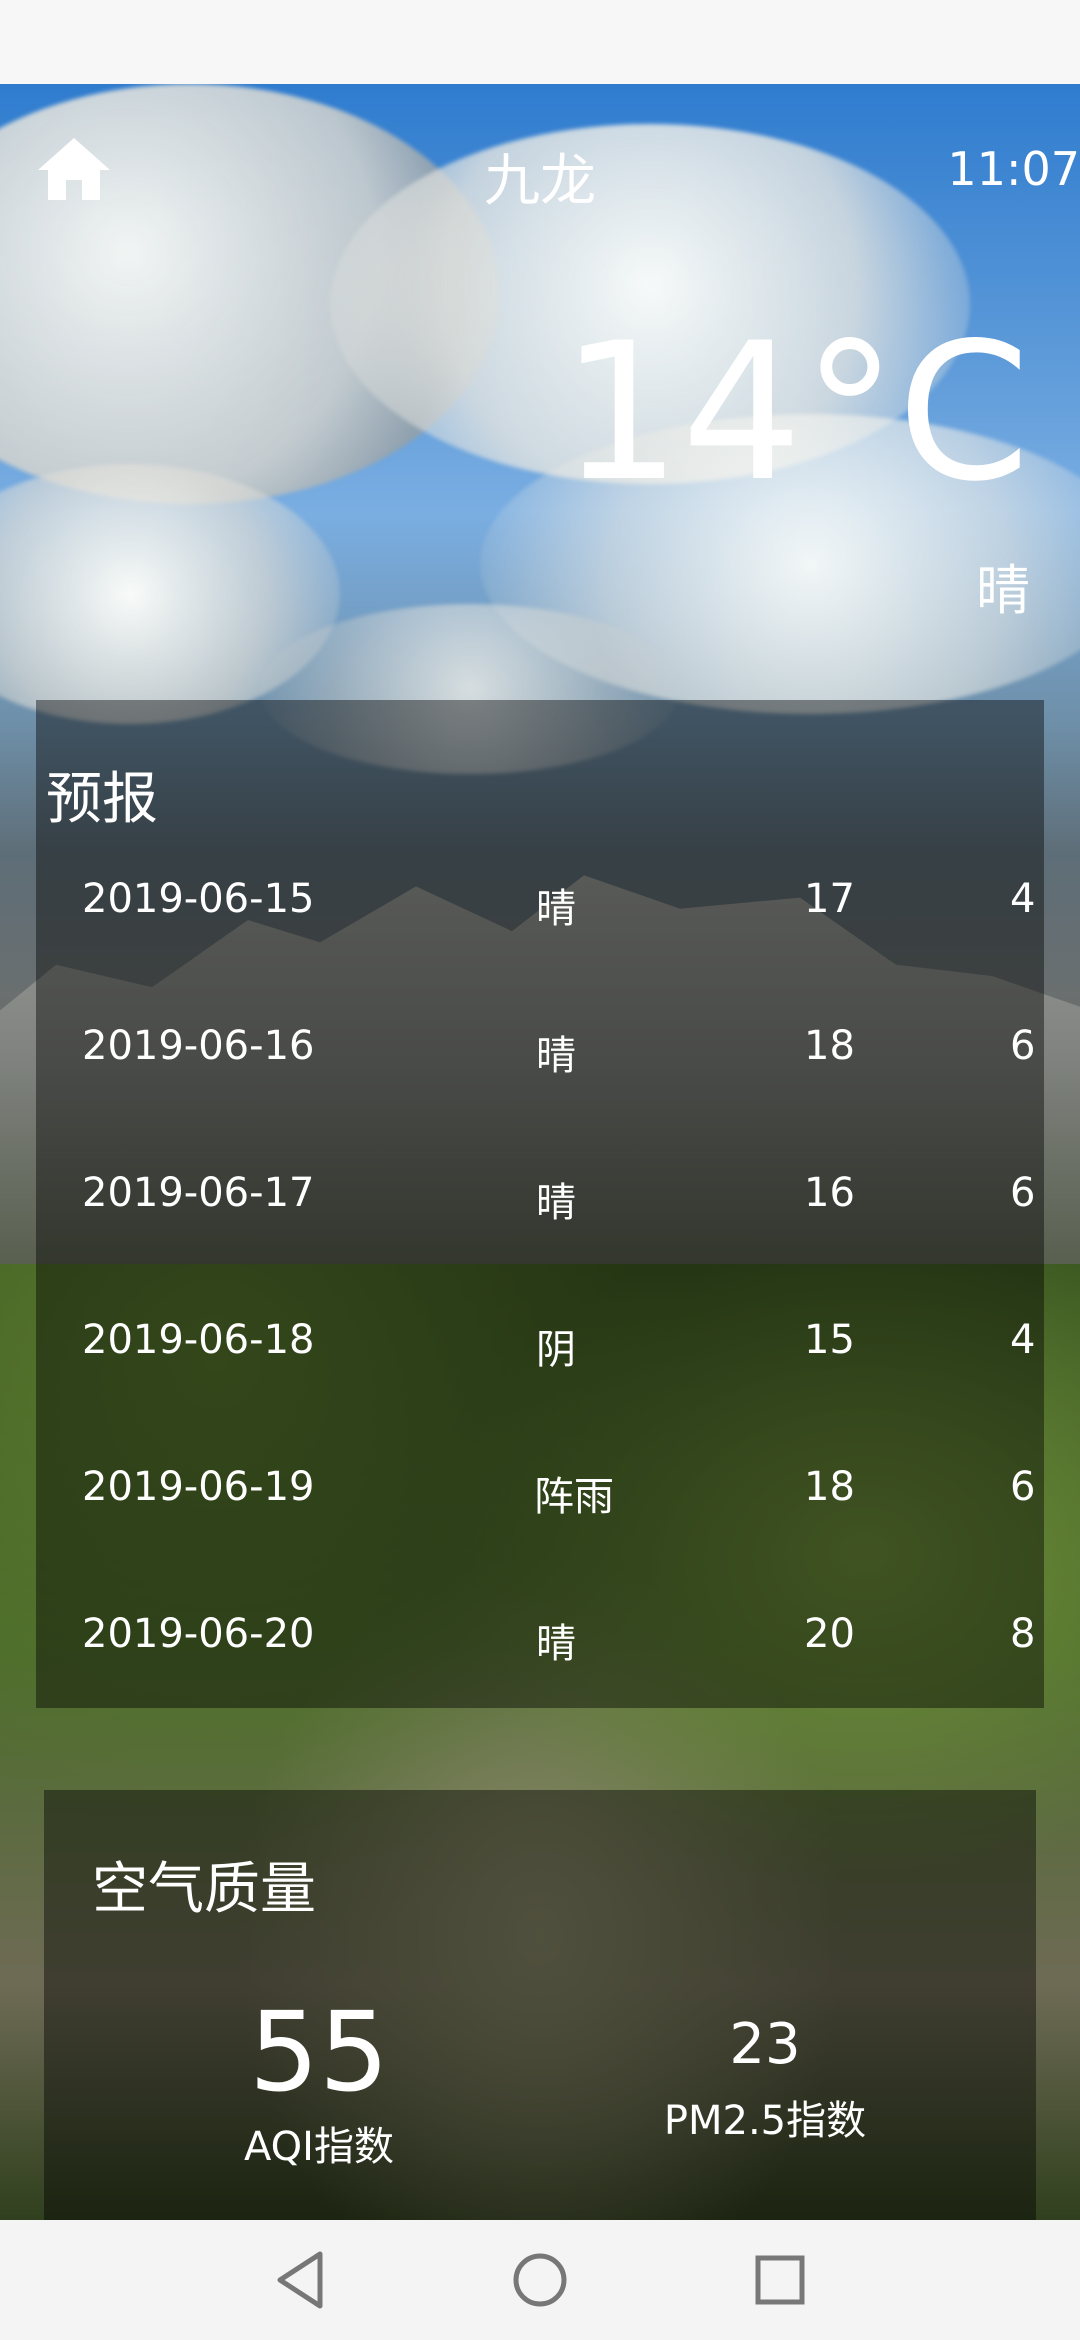 The height and width of the screenshot is (2340, 1080). I want to click on air-quality-title: 空气质量, so click(204, 1889).